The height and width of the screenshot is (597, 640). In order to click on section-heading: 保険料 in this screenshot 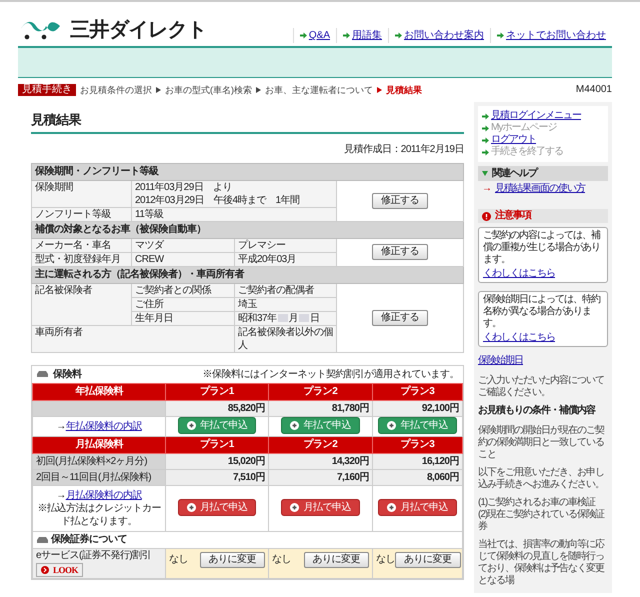, I will do `click(67, 375)`.